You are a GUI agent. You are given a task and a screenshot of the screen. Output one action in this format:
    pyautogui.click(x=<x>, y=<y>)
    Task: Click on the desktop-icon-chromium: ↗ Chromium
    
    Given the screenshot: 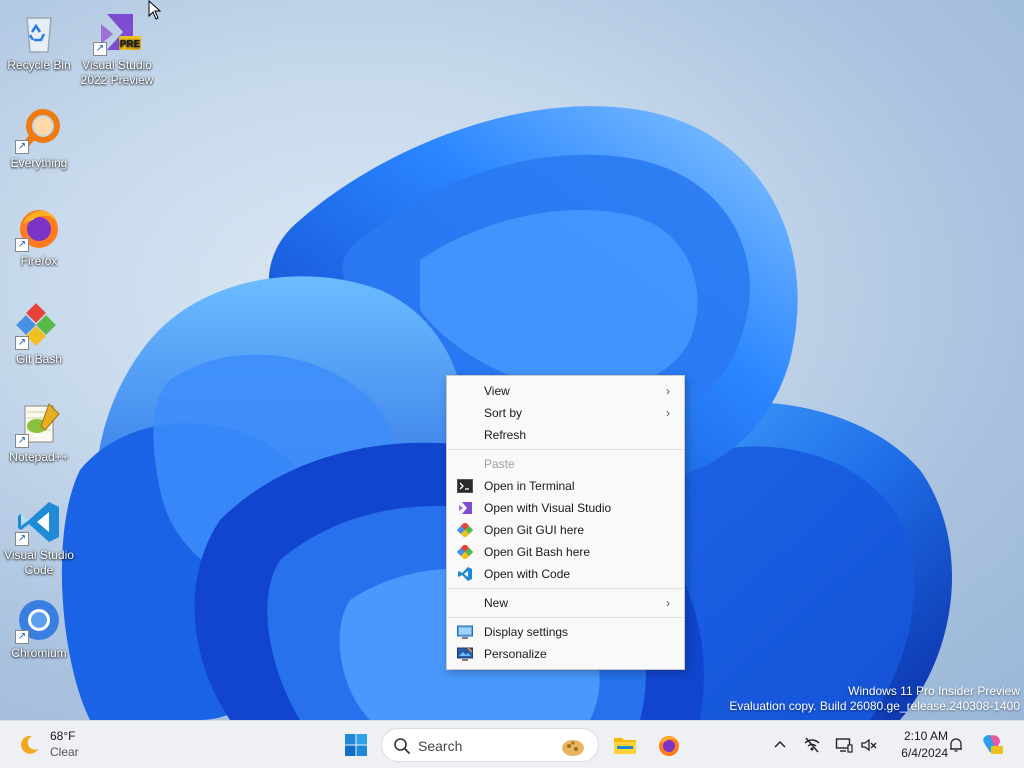 What is the action you would take?
    pyautogui.click(x=39, y=628)
    